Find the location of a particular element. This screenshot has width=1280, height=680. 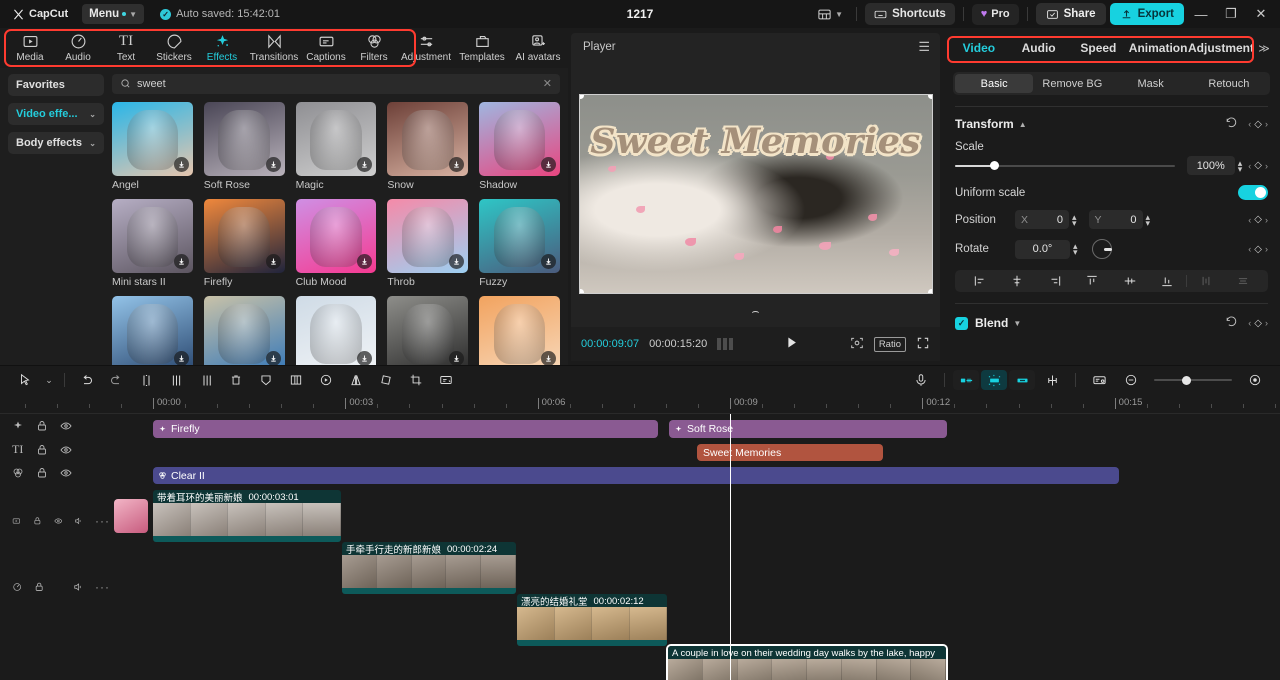

rotate-stepper: ▴ ▾ is located at coordinates (1075, 249).